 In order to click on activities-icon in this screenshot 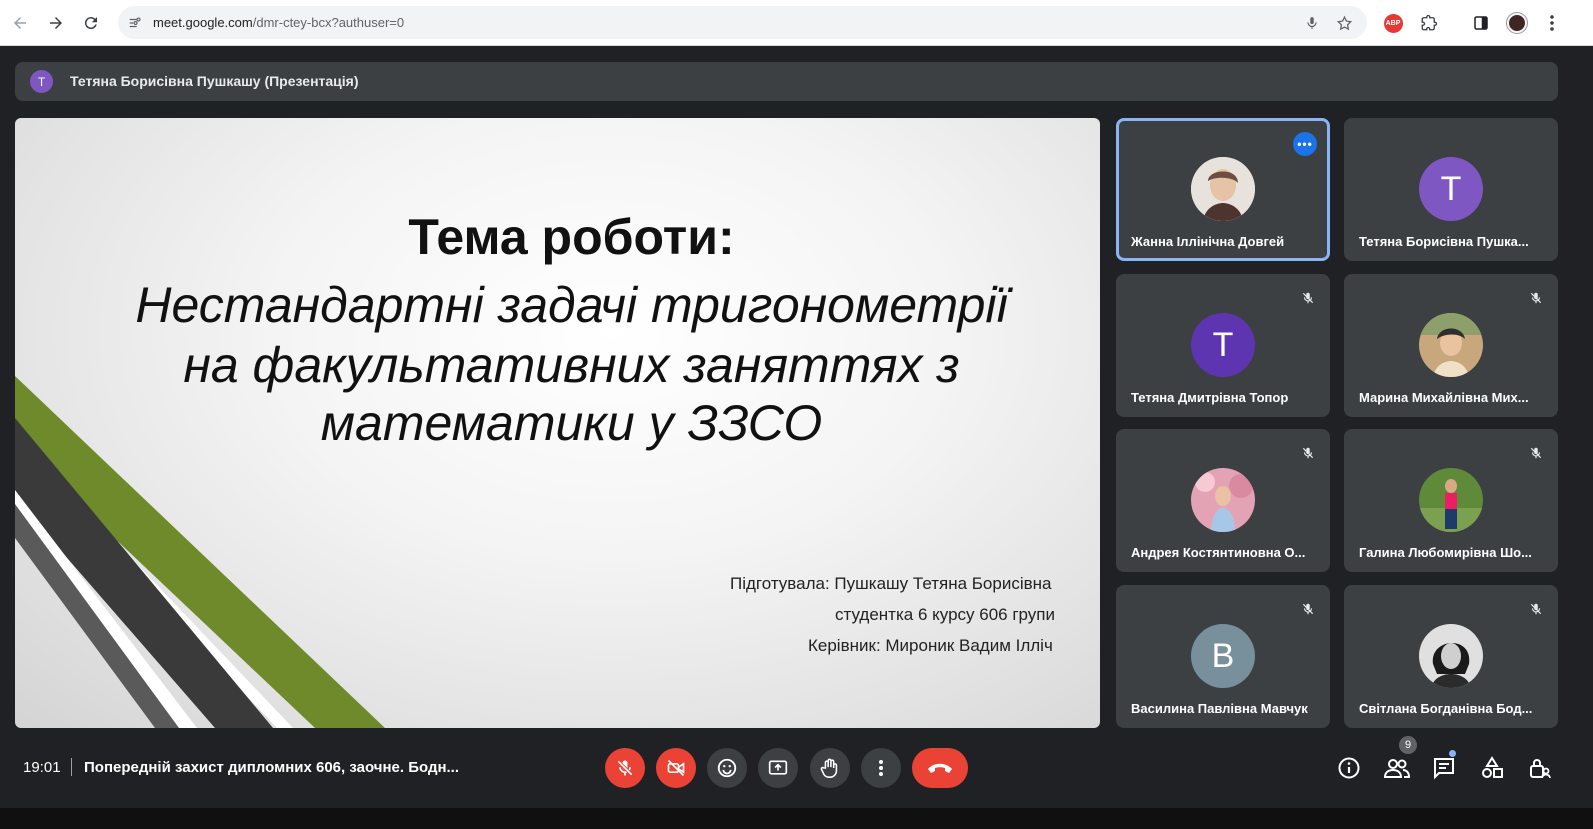, I will do `click(1492, 767)`.